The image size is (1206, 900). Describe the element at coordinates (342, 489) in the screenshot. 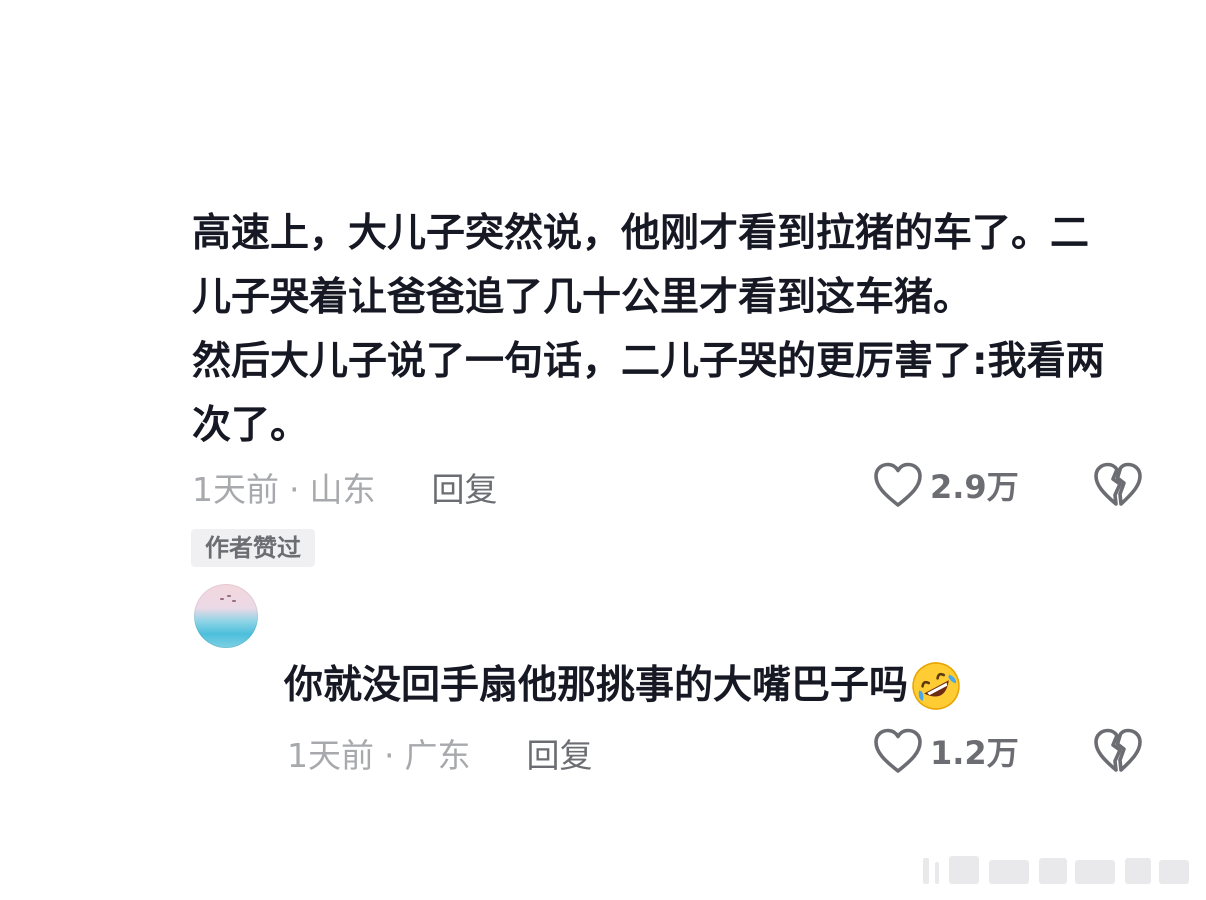

I see `comment-location: 山东` at that location.